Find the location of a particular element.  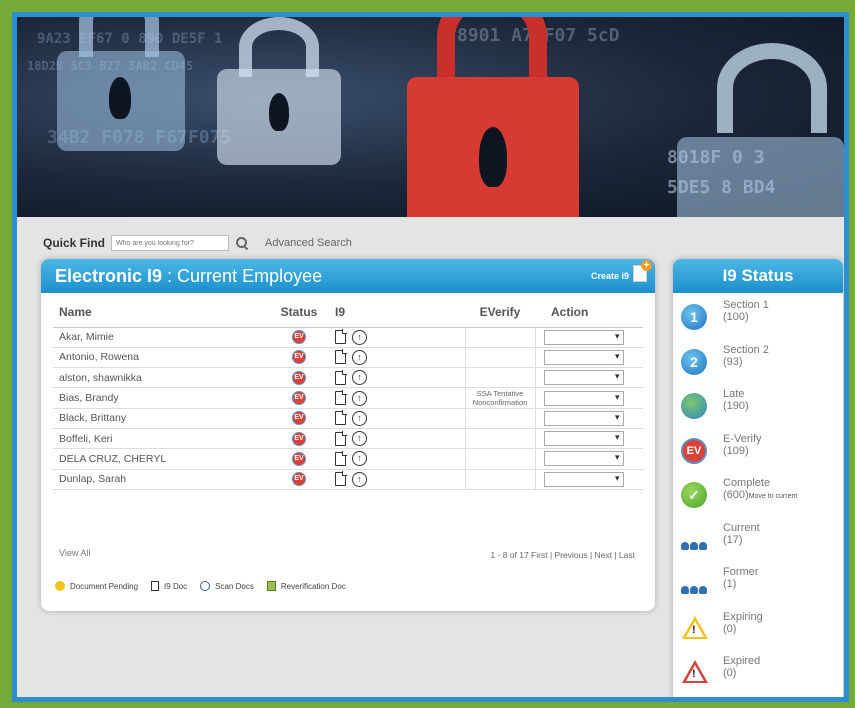

status-label: Section 2 is located at coordinates (746, 350).